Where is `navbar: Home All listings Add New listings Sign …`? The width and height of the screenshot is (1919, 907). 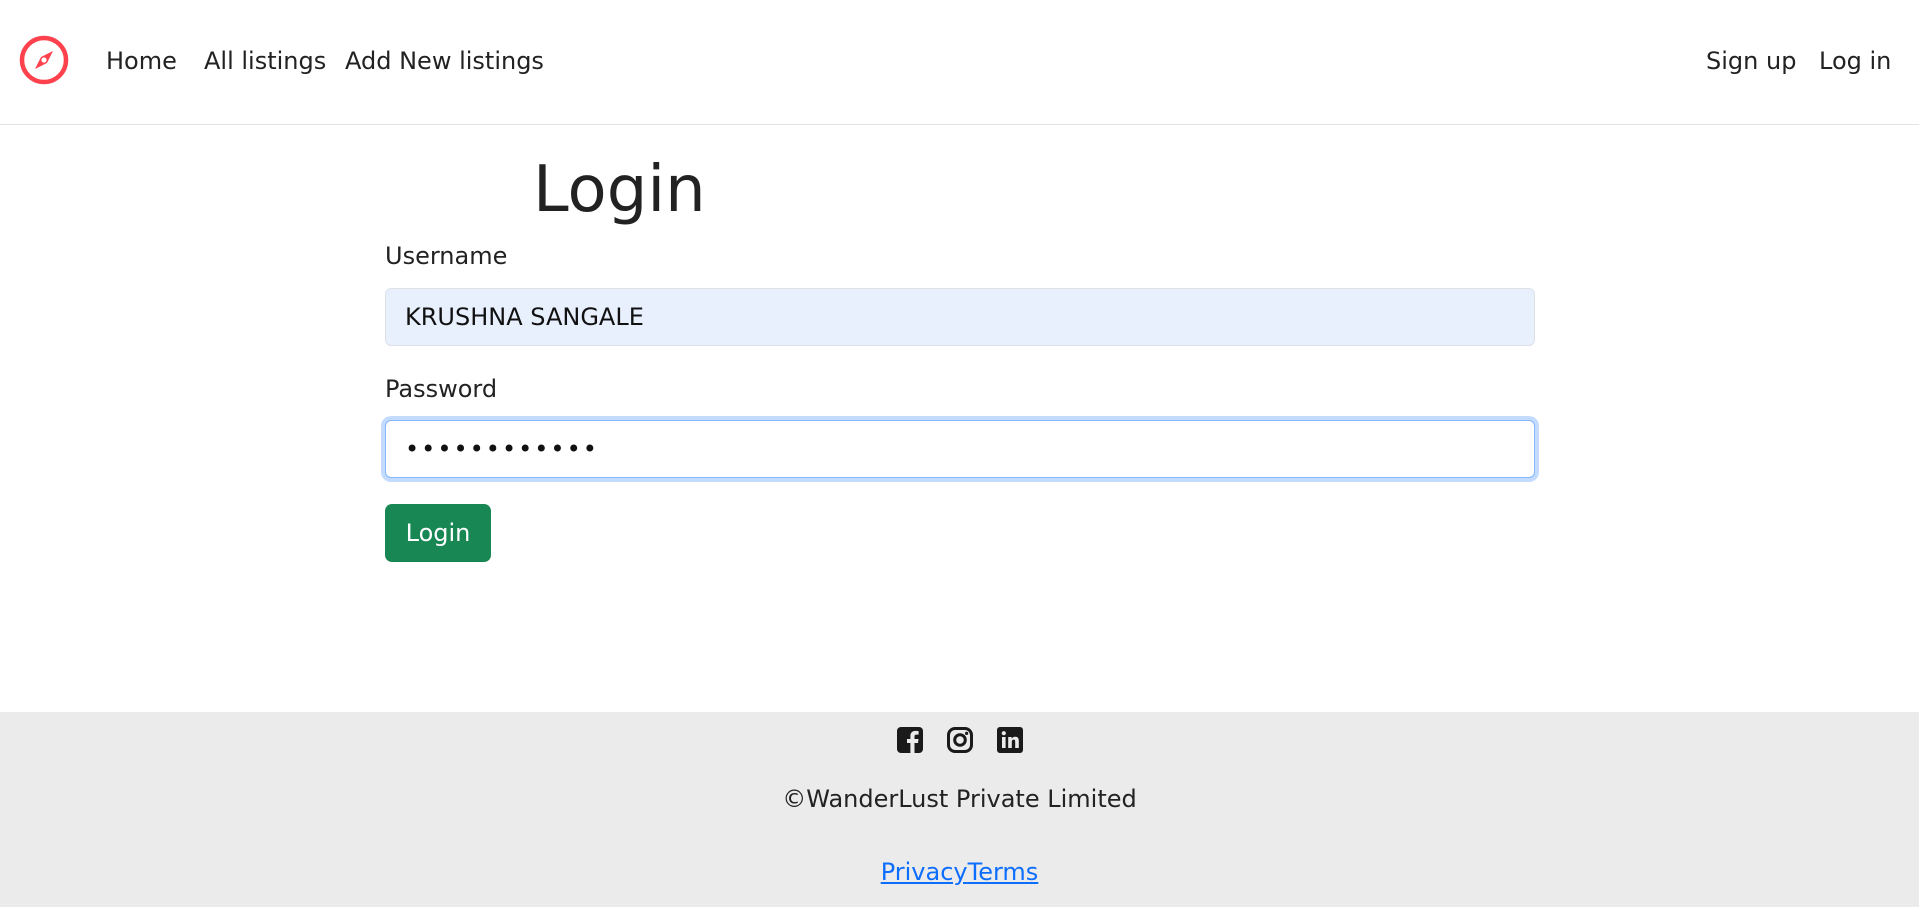 navbar: Home All listings Add New listings Sign … is located at coordinates (959, 62).